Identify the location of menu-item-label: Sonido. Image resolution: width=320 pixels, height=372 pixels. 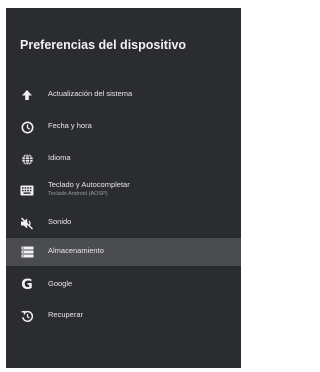
(60, 221).